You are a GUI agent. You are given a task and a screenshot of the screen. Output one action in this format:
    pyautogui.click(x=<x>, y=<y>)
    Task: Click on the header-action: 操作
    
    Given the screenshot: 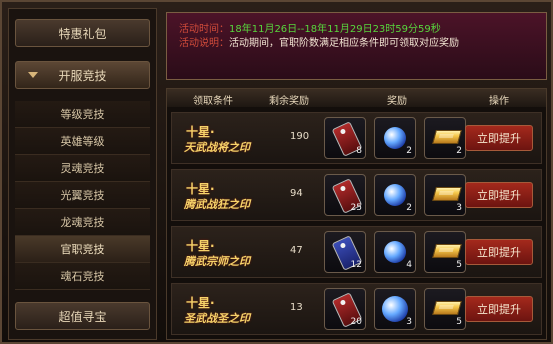 What is the action you would take?
    pyautogui.click(x=499, y=101)
    